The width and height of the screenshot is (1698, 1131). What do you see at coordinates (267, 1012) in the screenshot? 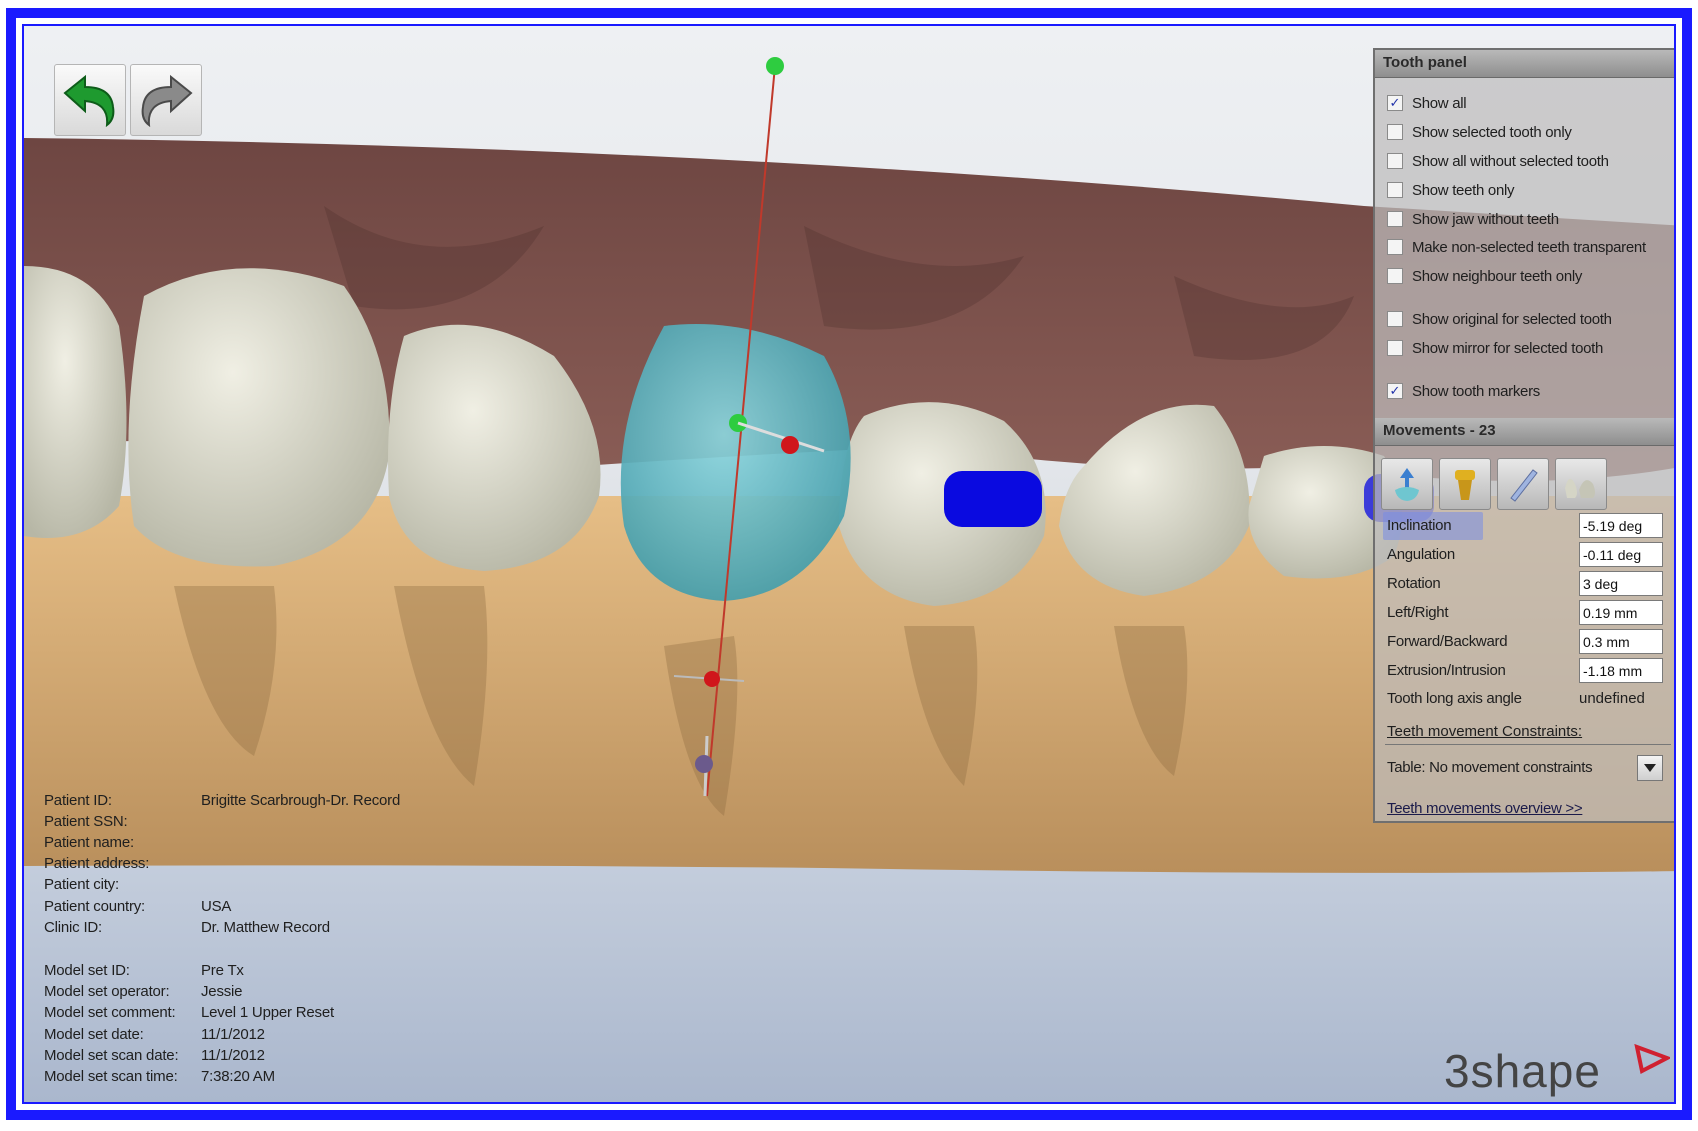
I see `info-value: Level 1 Upper Reset` at bounding box center [267, 1012].